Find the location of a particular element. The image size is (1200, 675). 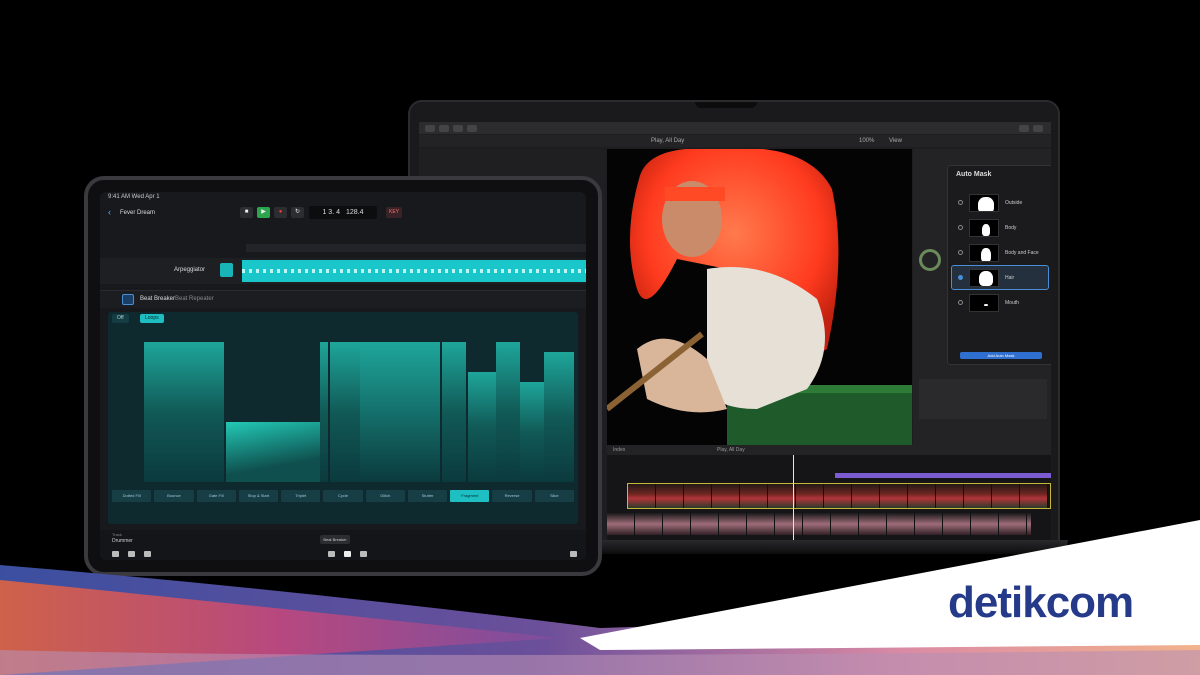

plugin-power-icon is located at coordinates (128, 299).